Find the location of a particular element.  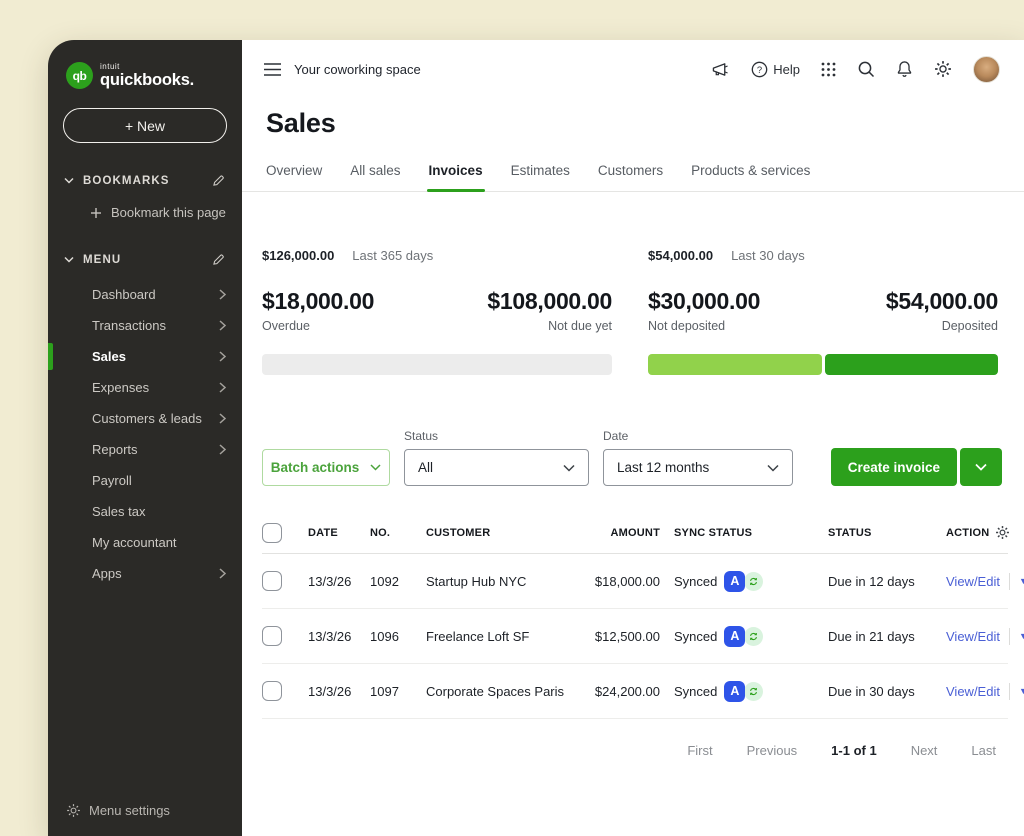

menu-label: MENU is located at coordinates (102, 259).